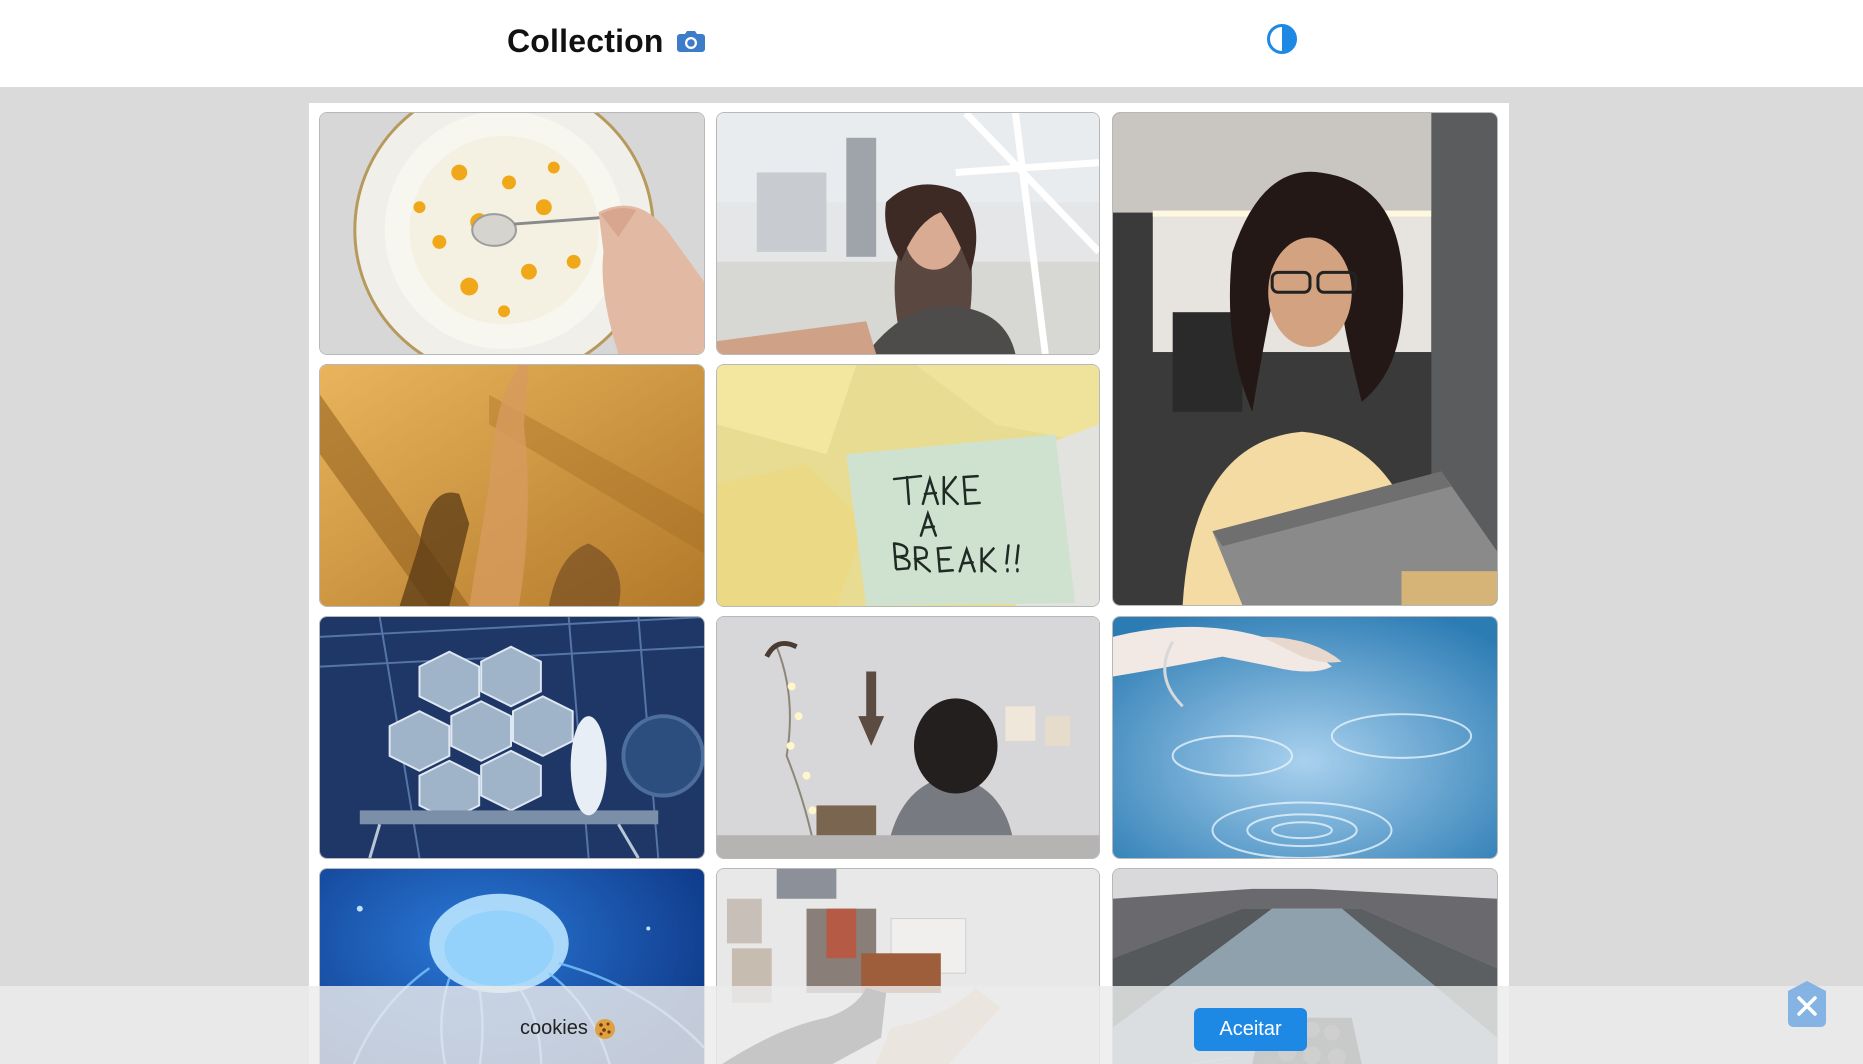 The image size is (1863, 1064). I want to click on photo-tile-shadow-hands, so click(512, 485).